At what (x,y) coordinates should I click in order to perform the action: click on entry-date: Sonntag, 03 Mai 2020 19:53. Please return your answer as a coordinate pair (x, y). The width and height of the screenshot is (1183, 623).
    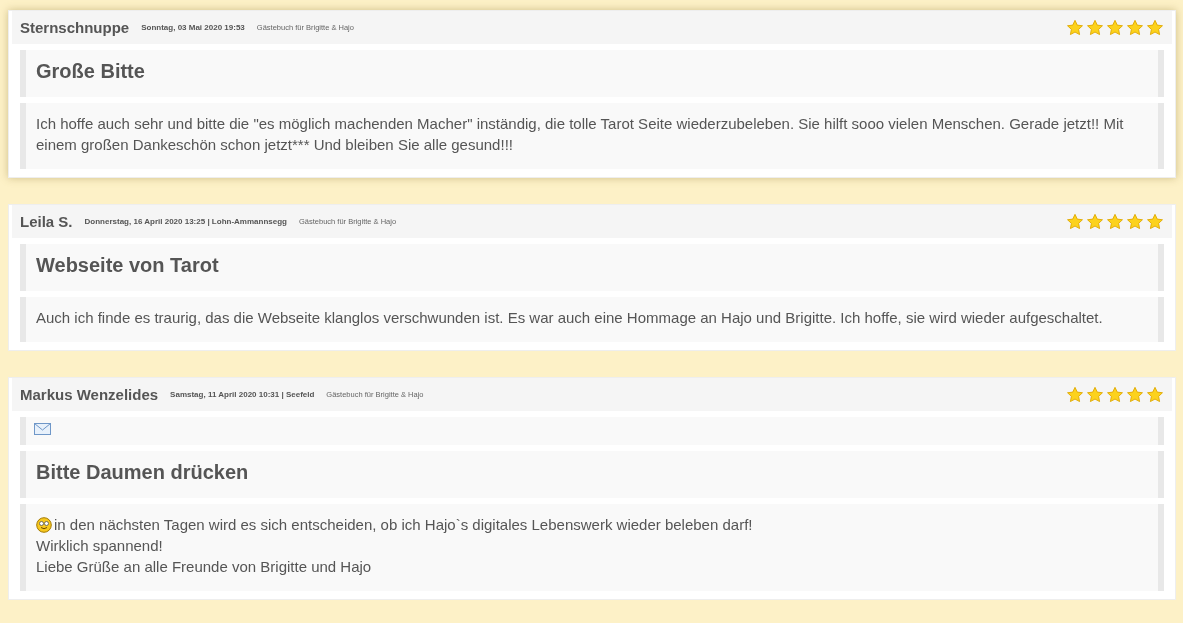
    Looking at the image, I should click on (193, 27).